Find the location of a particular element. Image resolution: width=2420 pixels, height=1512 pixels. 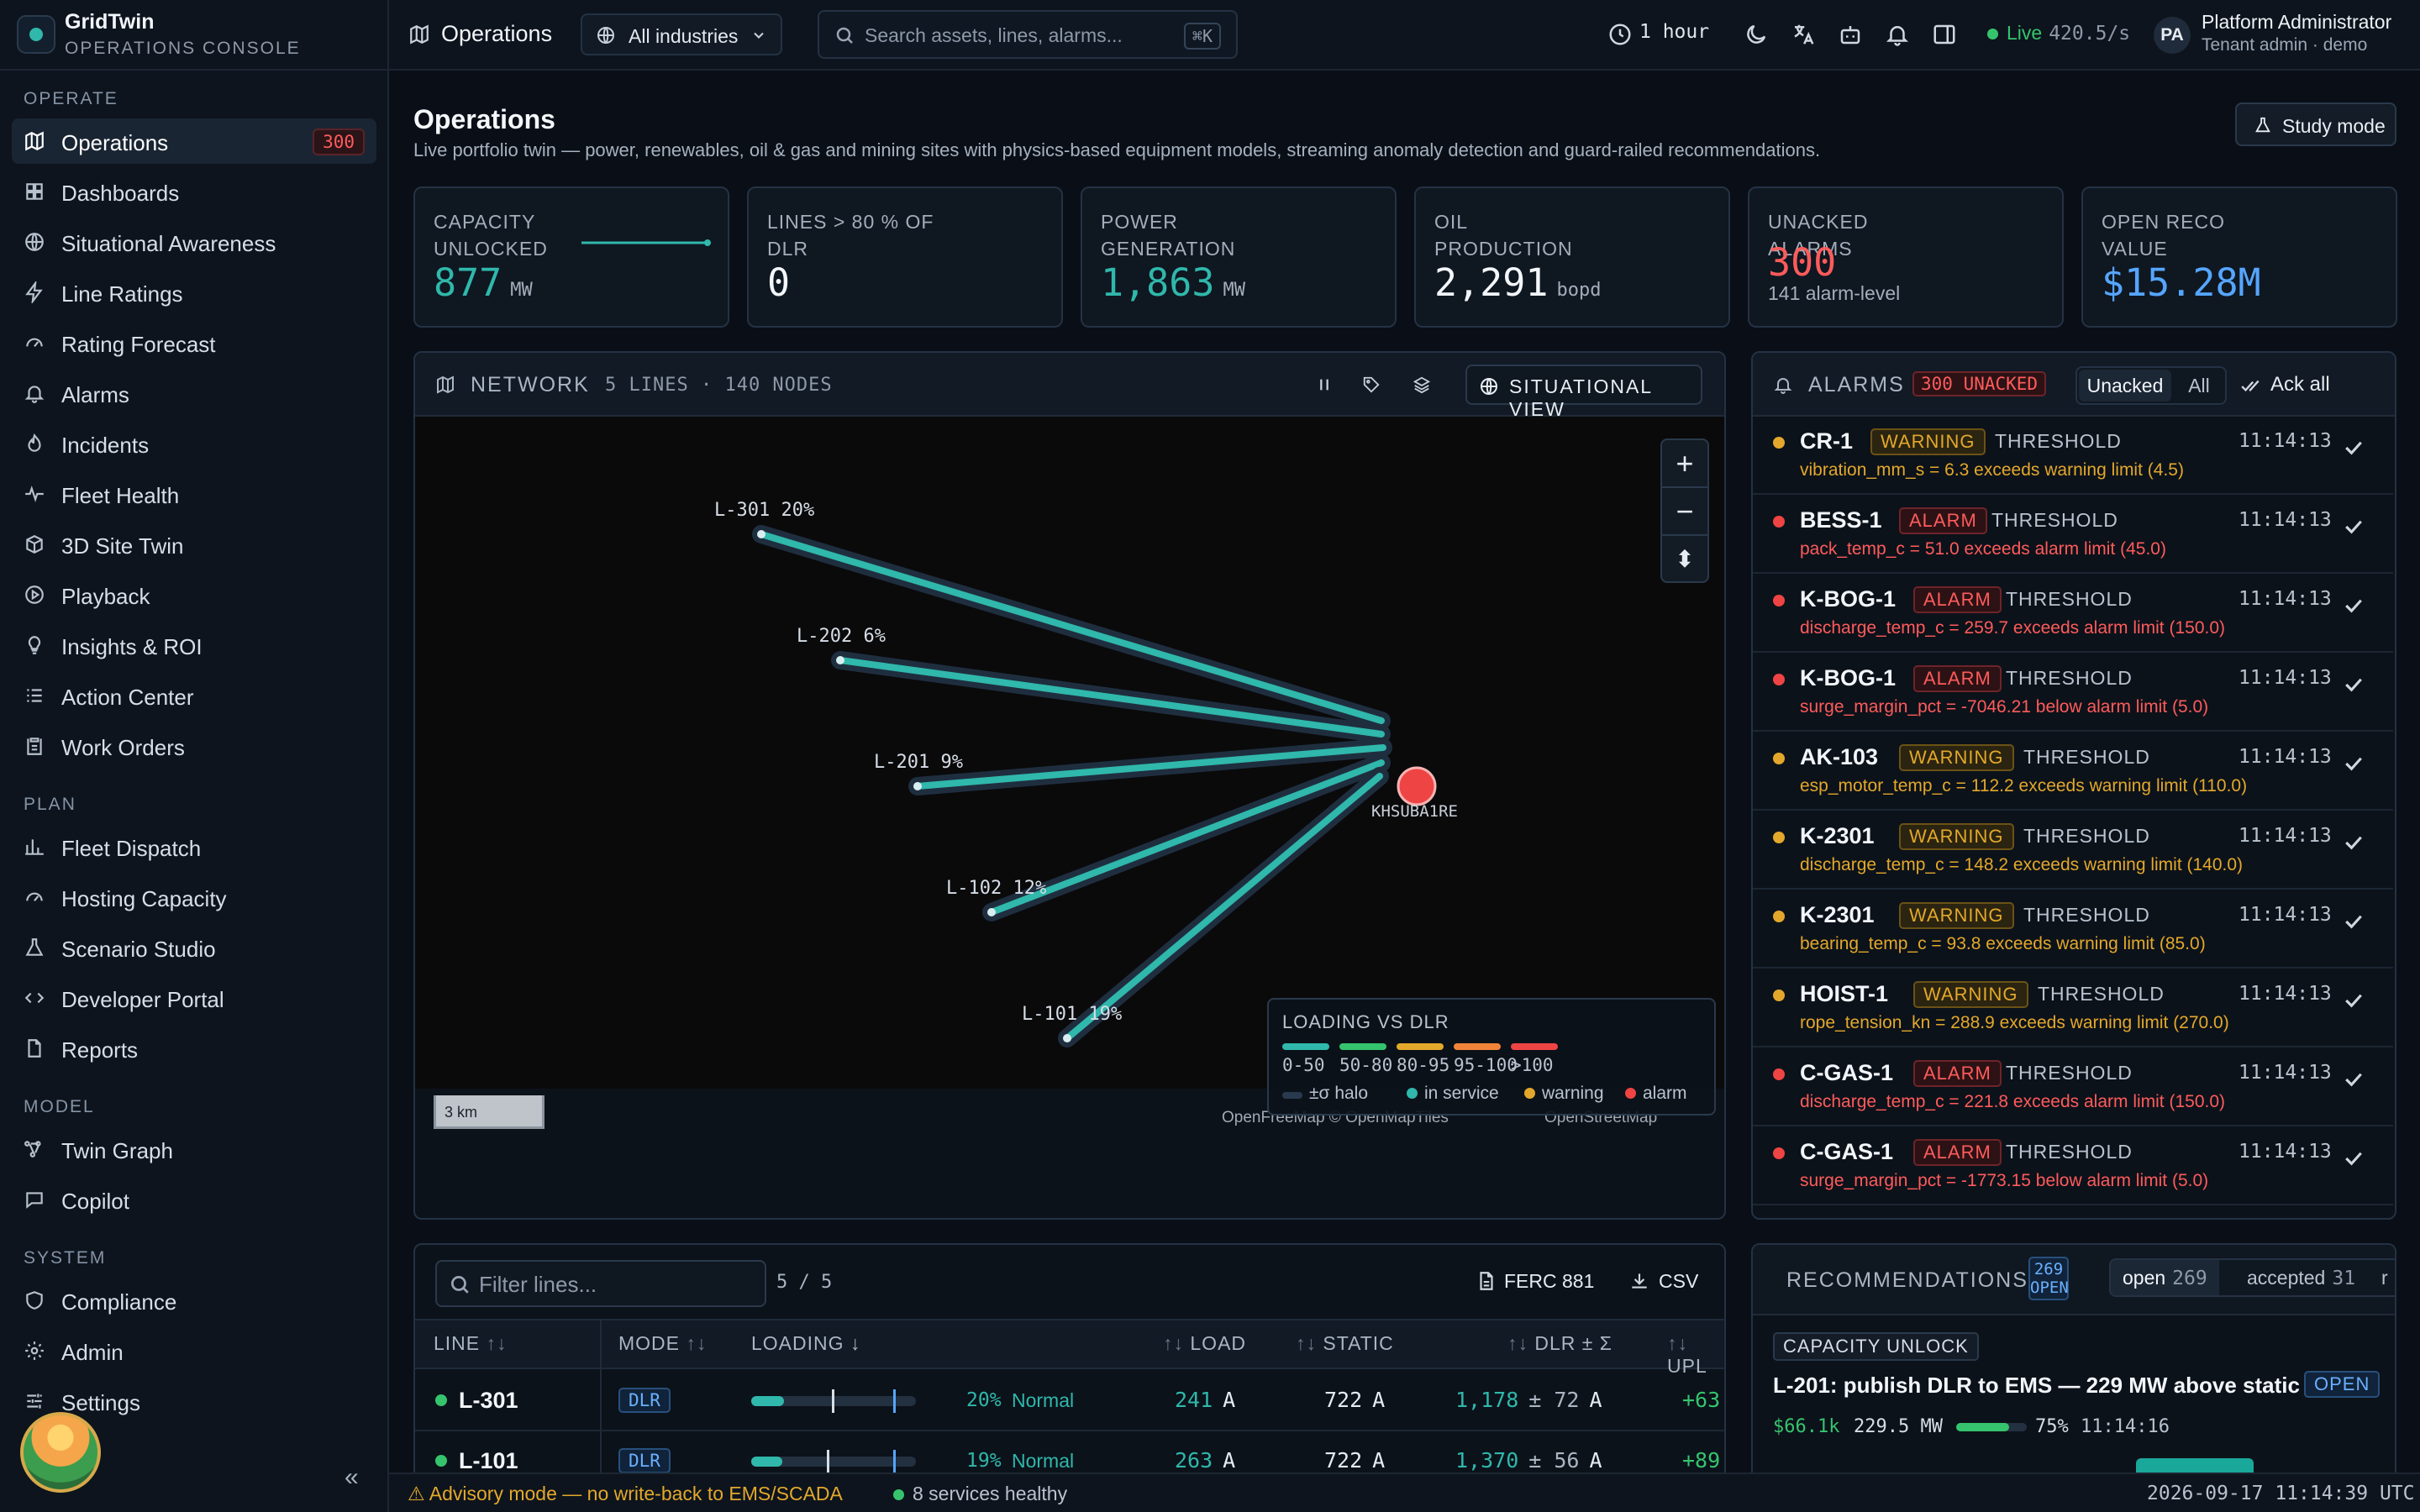

kpi-card-3: OIL PRODUCTION 2,291 bopd is located at coordinates (1572, 257).